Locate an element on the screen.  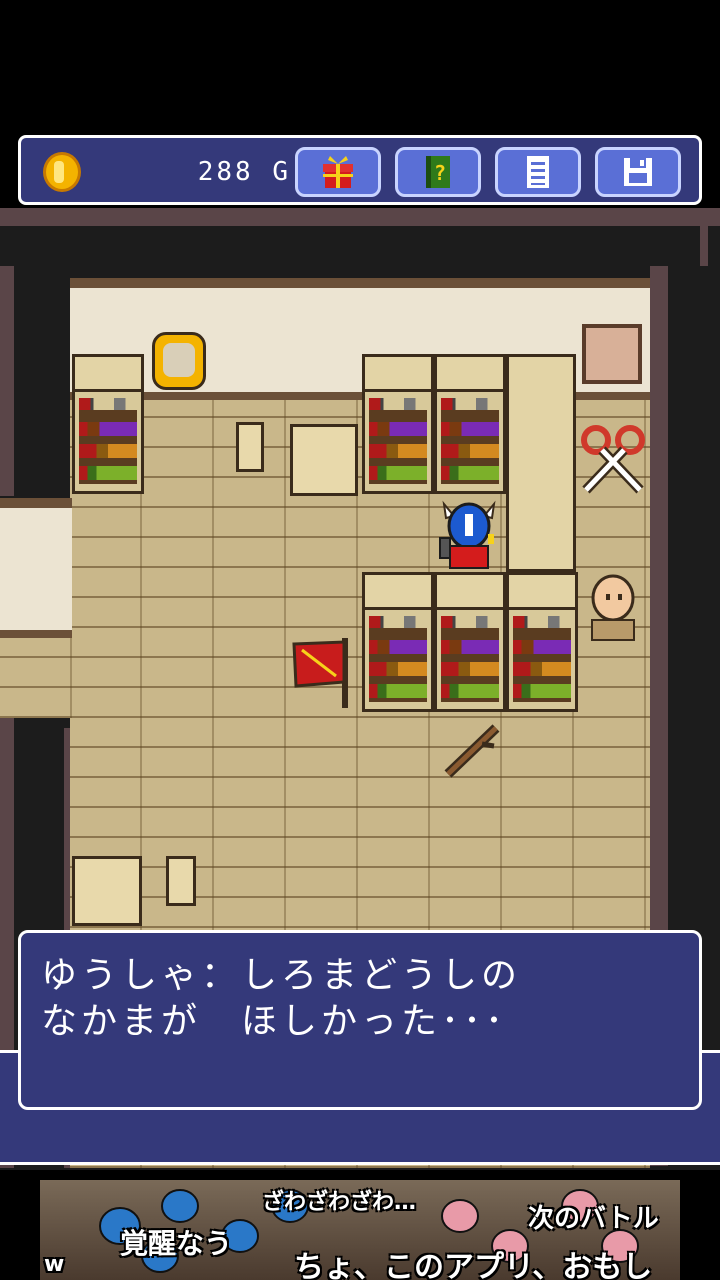
red-cloth-item-icon is located at coordinates (323, 673).